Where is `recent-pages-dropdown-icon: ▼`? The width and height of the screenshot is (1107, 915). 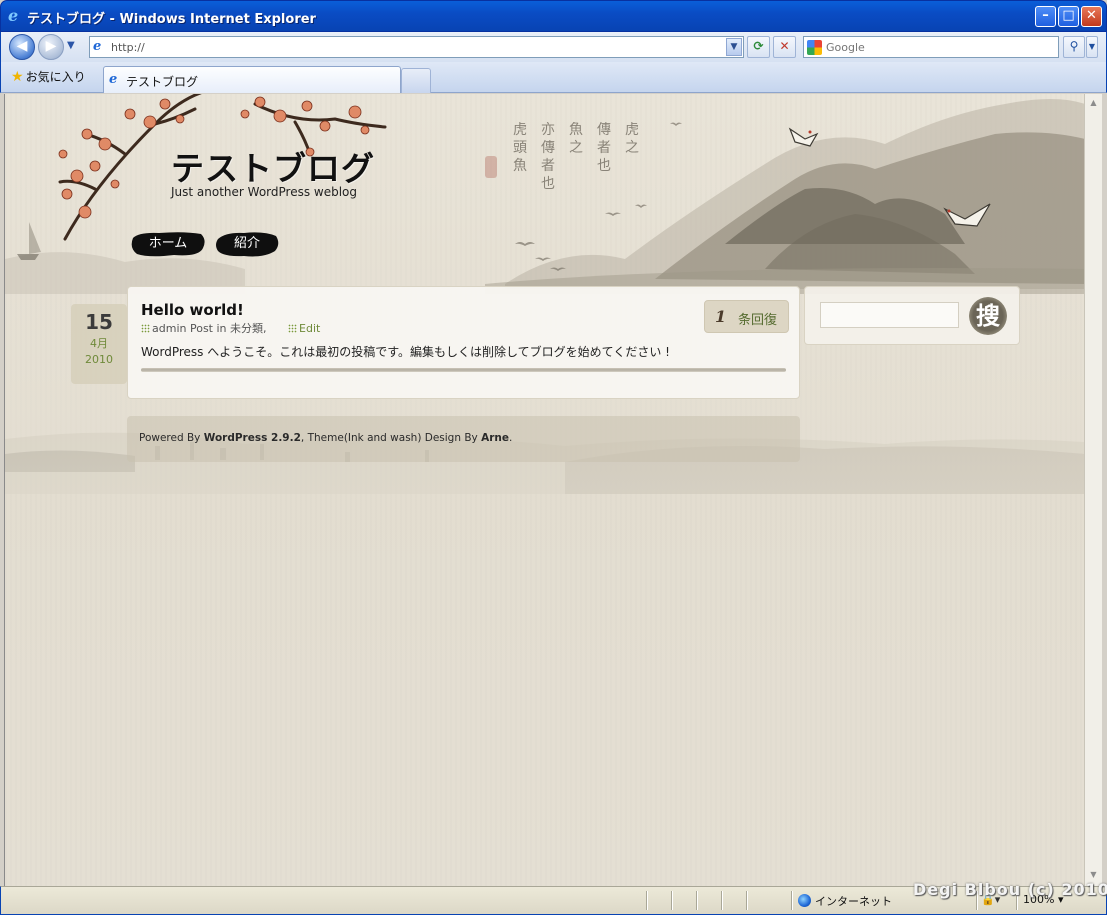 recent-pages-dropdown-icon: ▼ is located at coordinates (71, 45).